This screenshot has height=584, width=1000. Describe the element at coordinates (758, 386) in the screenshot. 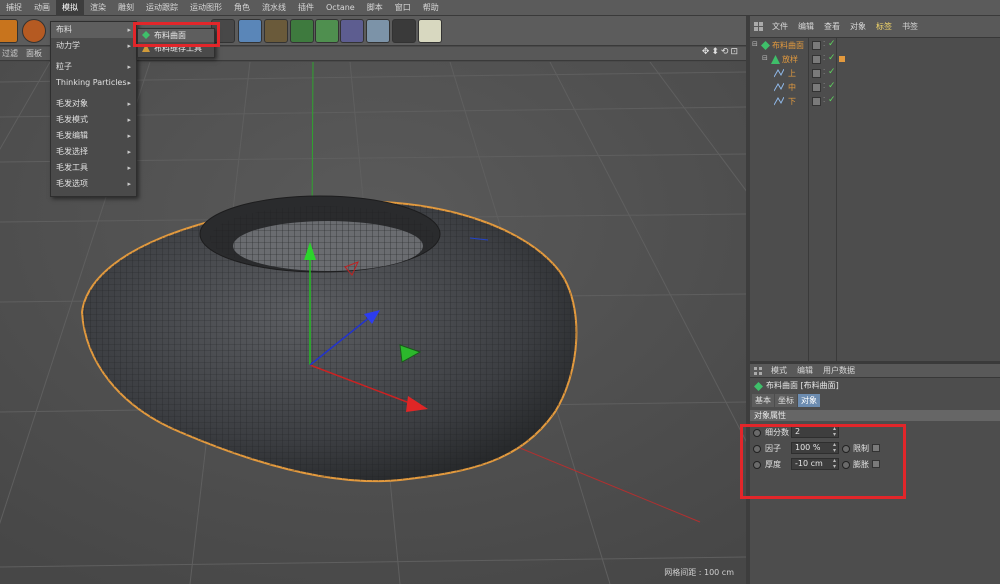

I see `cloth-surface-icon` at that location.